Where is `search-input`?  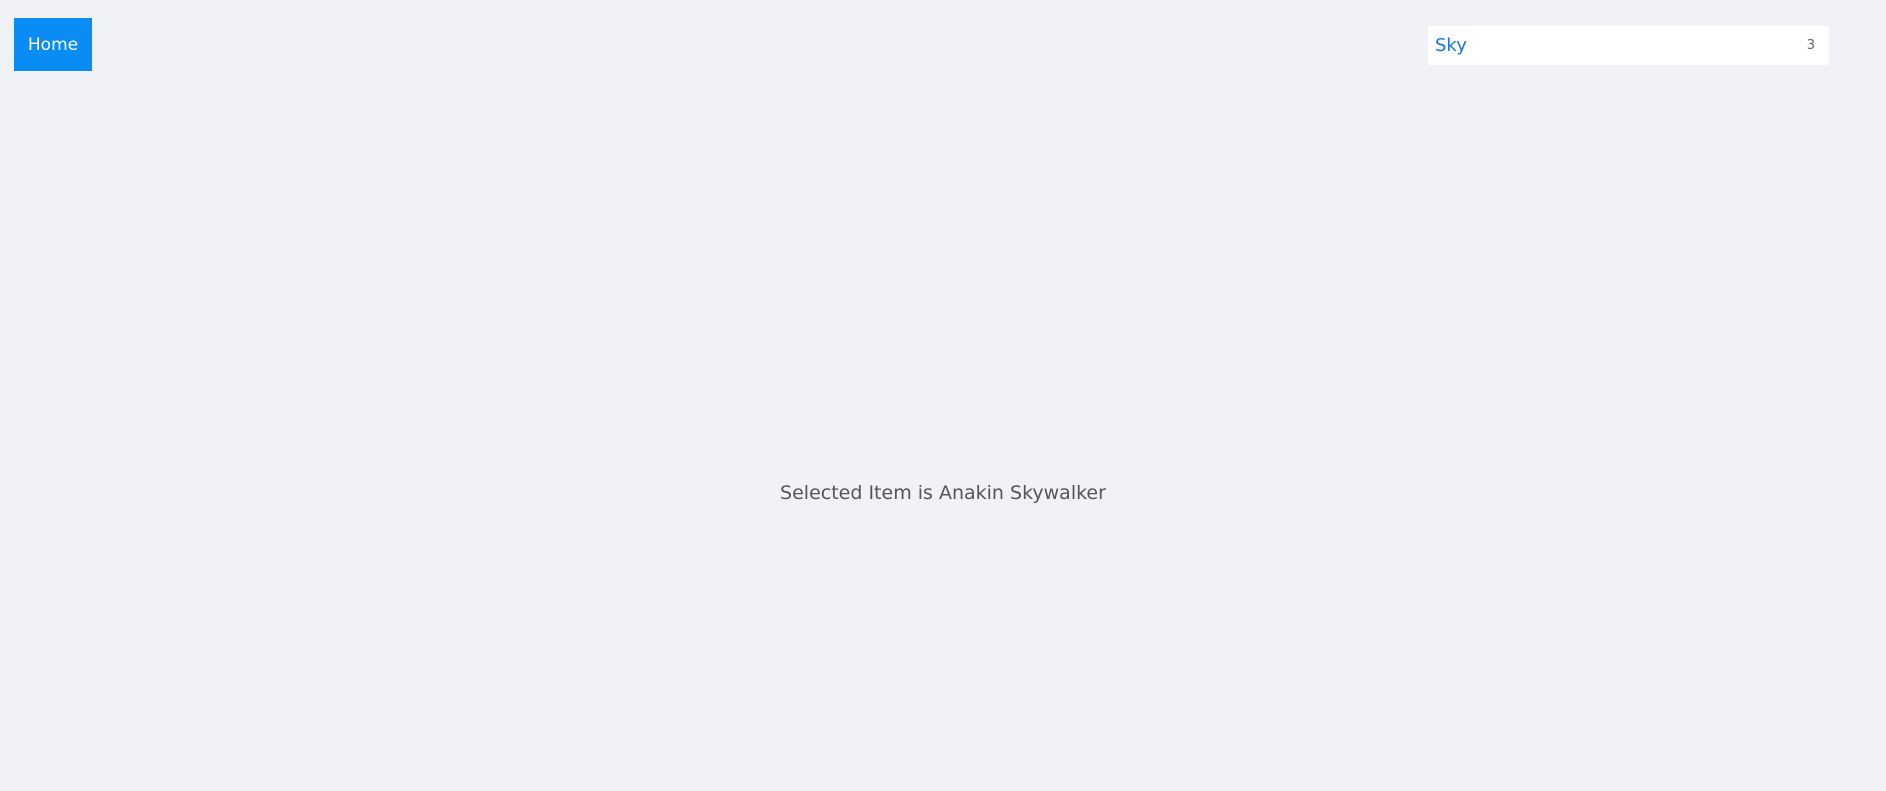 search-input is located at coordinates (1603, 45).